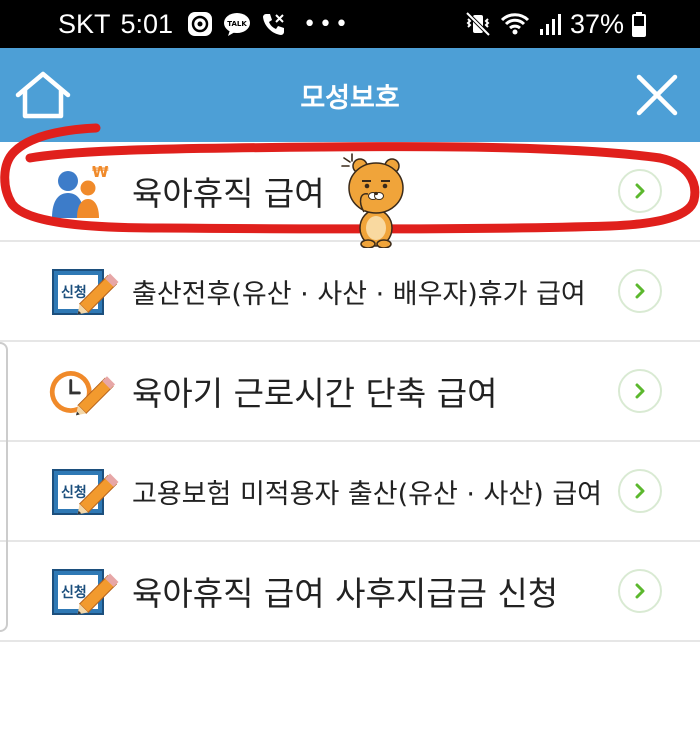 The height and width of the screenshot is (735, 700). What do you see at coordinates (345, 593) in the screenshot?
I see `menu-item-label: 육아휴직 급여 사후지급금 신청` at bounding box center [345, 593].